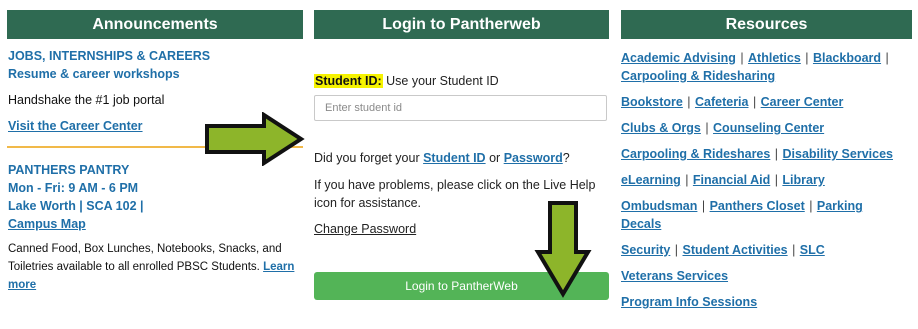 The image size is (918, 329). Describe the element at coordinates (86, 100) in the screenshot. I see `handshake-text: Handshake the #1 job portal` at that location.